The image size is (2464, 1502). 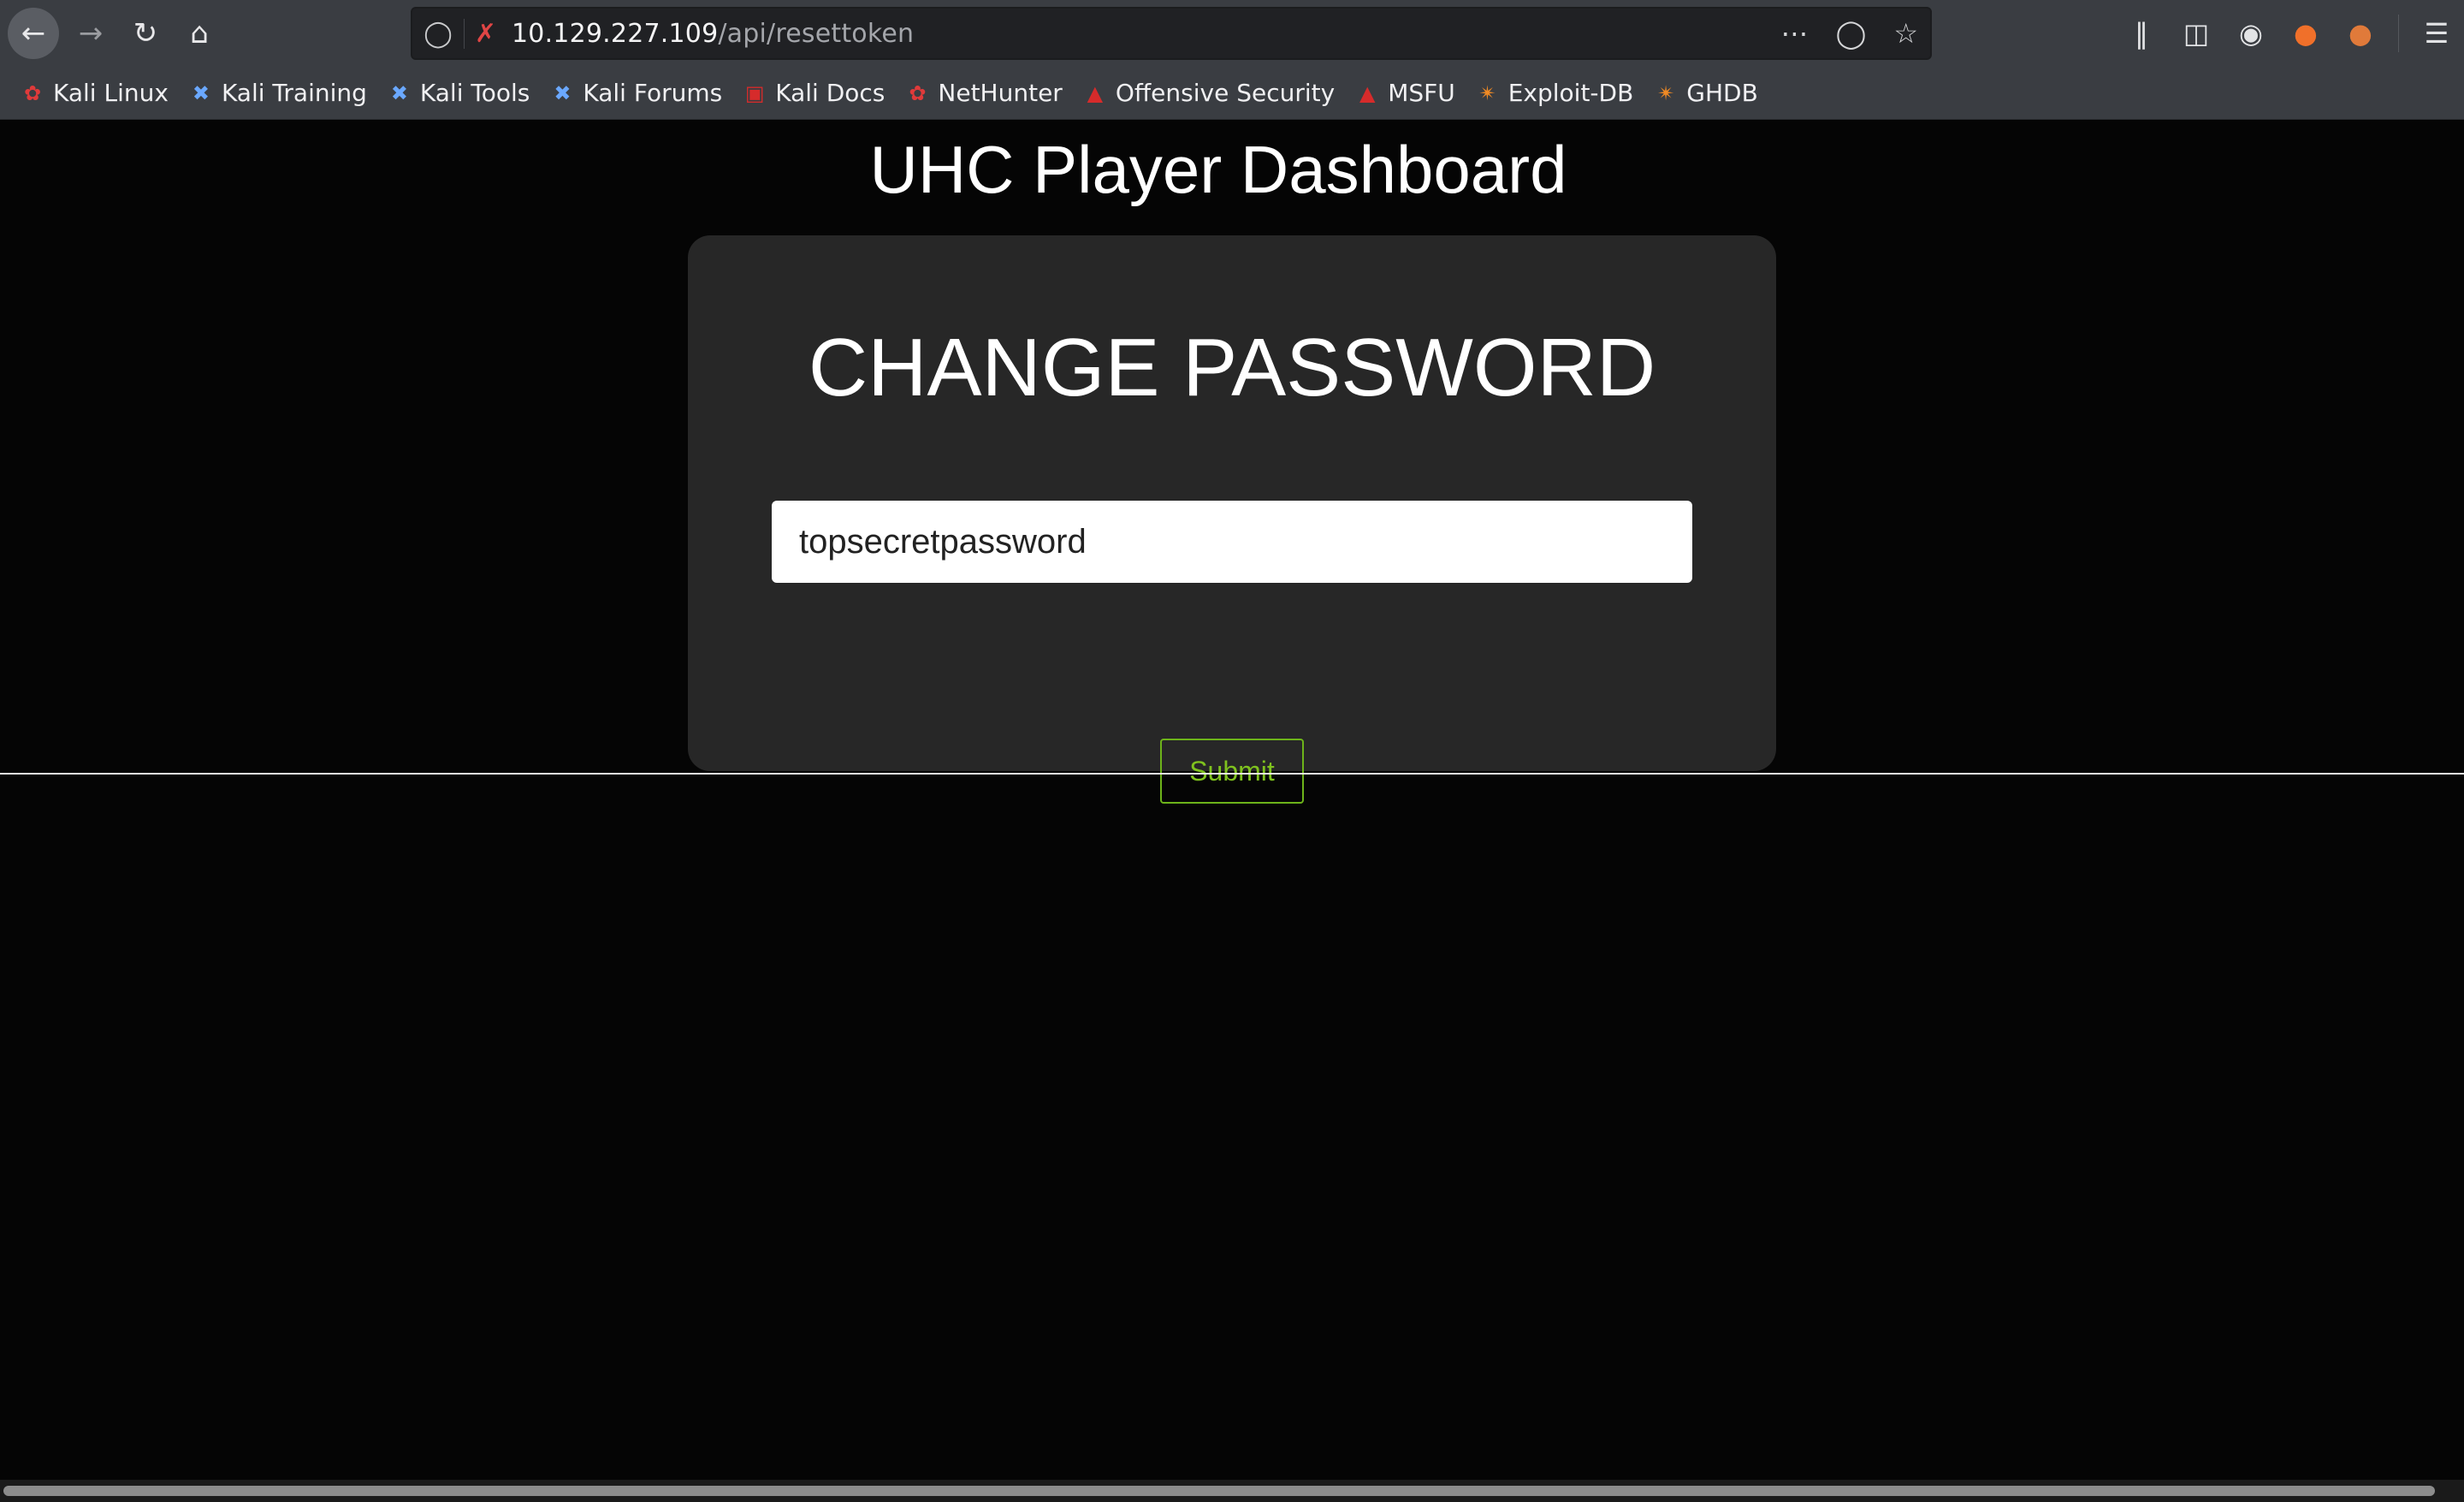 I want to click on card-title: CHANGE PASSWORD, so click(x=1232, y=367).